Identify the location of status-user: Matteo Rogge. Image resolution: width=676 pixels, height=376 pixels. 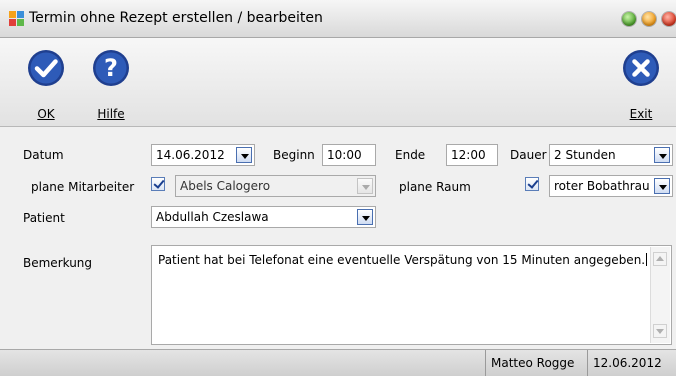
(536, 363).